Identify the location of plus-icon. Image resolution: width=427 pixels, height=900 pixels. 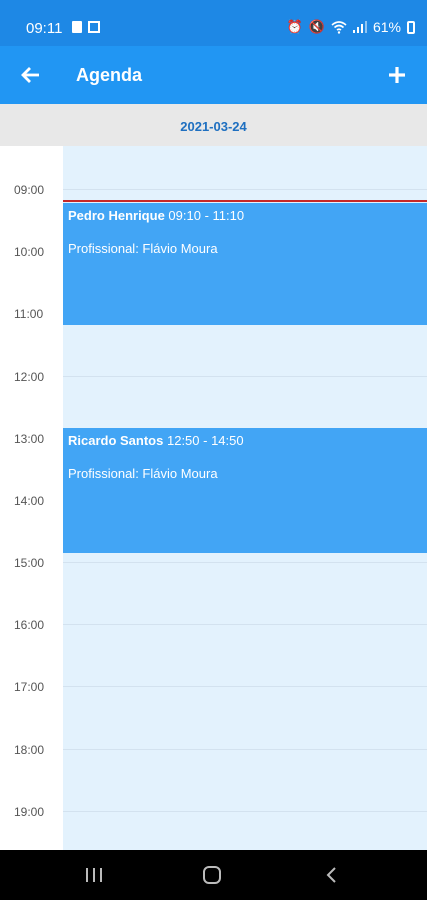
(397, 75).